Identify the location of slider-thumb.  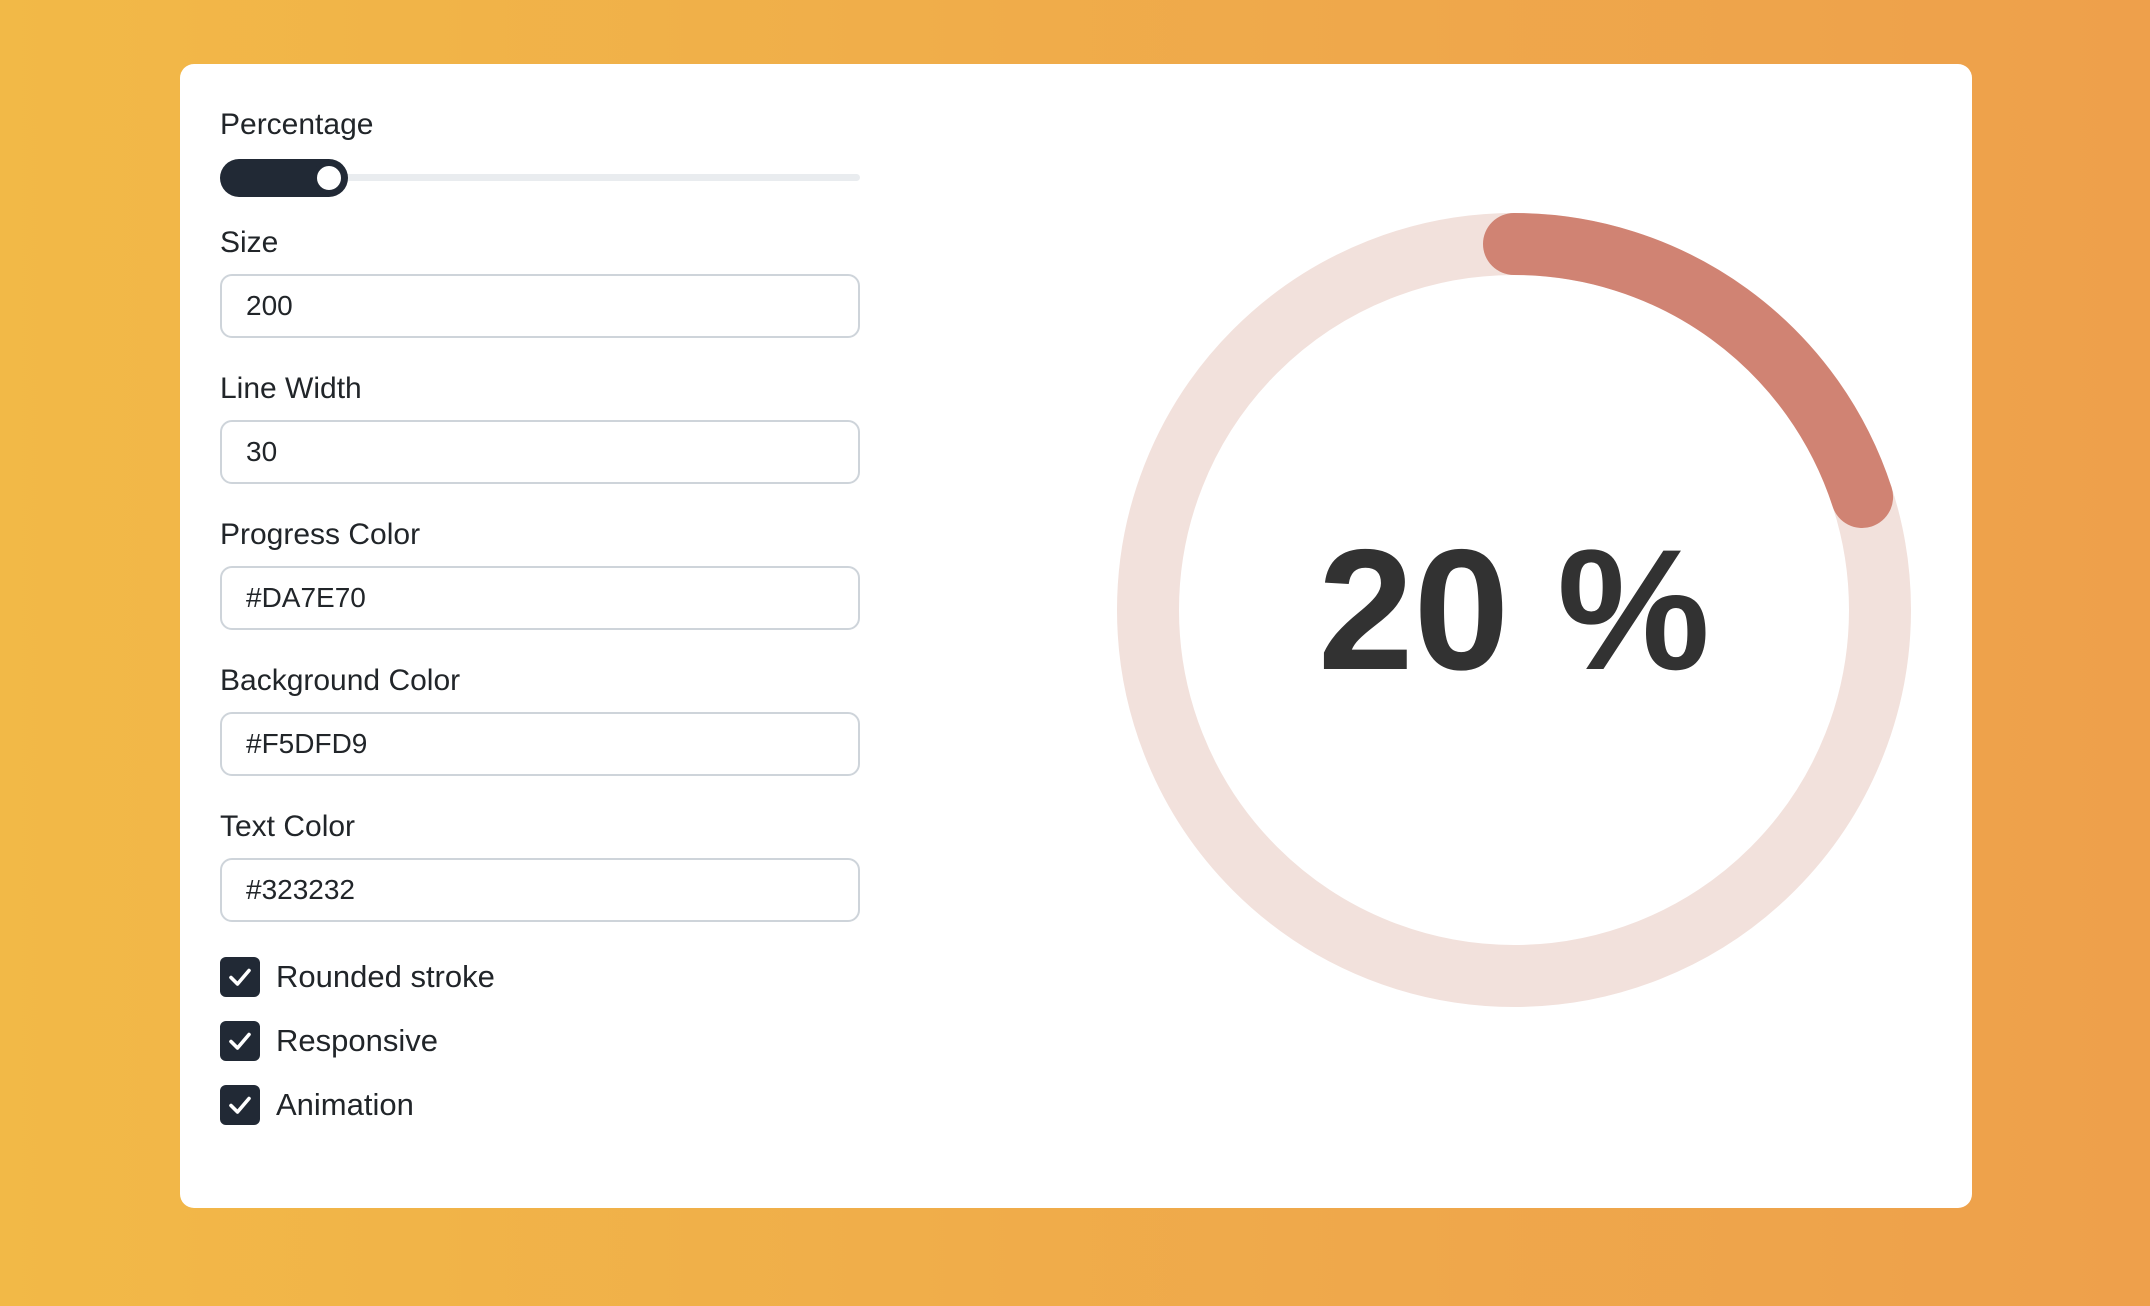
(329, 178).